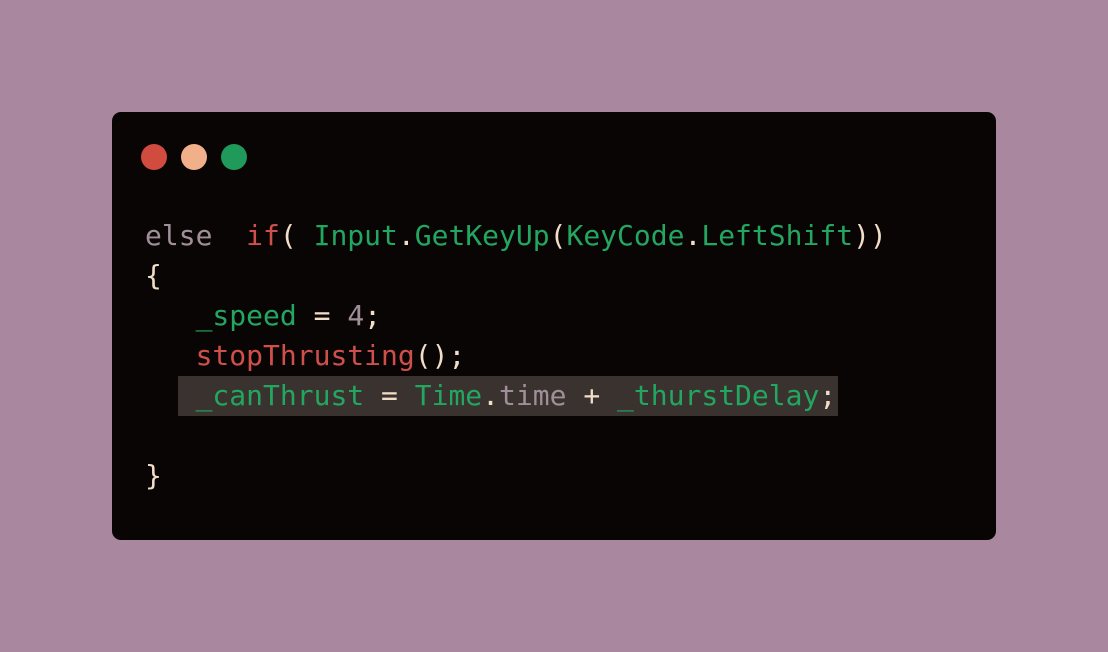 Image resolution: width=1108 pixels, height=652 pixels. What do you see at coordinates (280, 395) in the screenshot?
I see `code-token: _canThrust` at bounding box center [280, 395].